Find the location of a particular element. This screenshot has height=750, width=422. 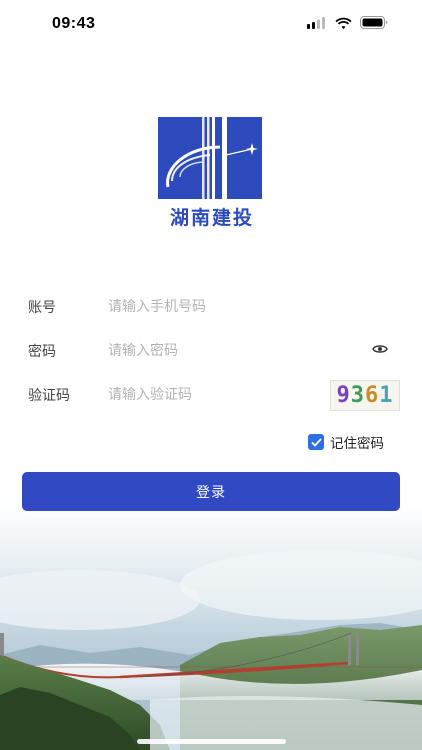

signal-icon is located at coordinates (316, 22).